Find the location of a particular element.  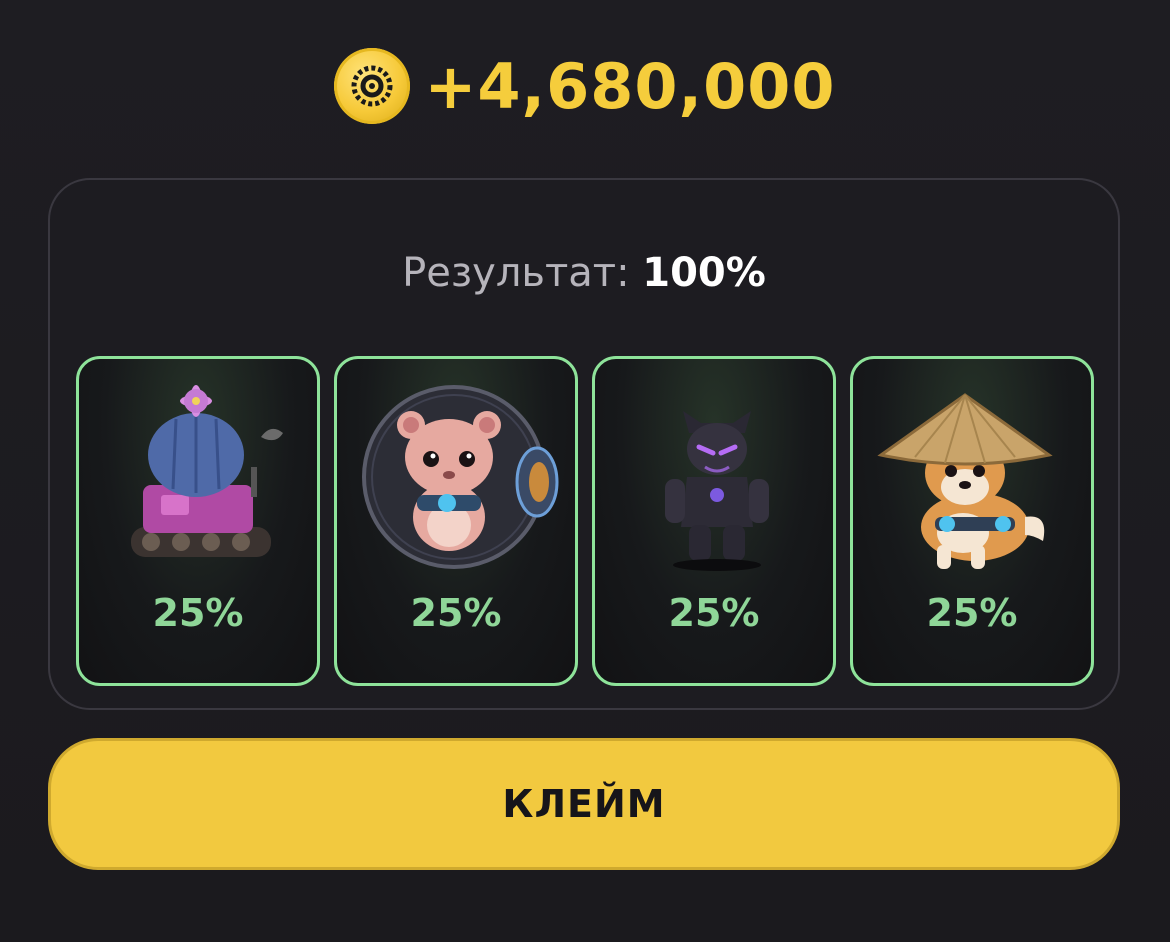

card-shiba-hat: 25% is located at coordinates (972, 521).